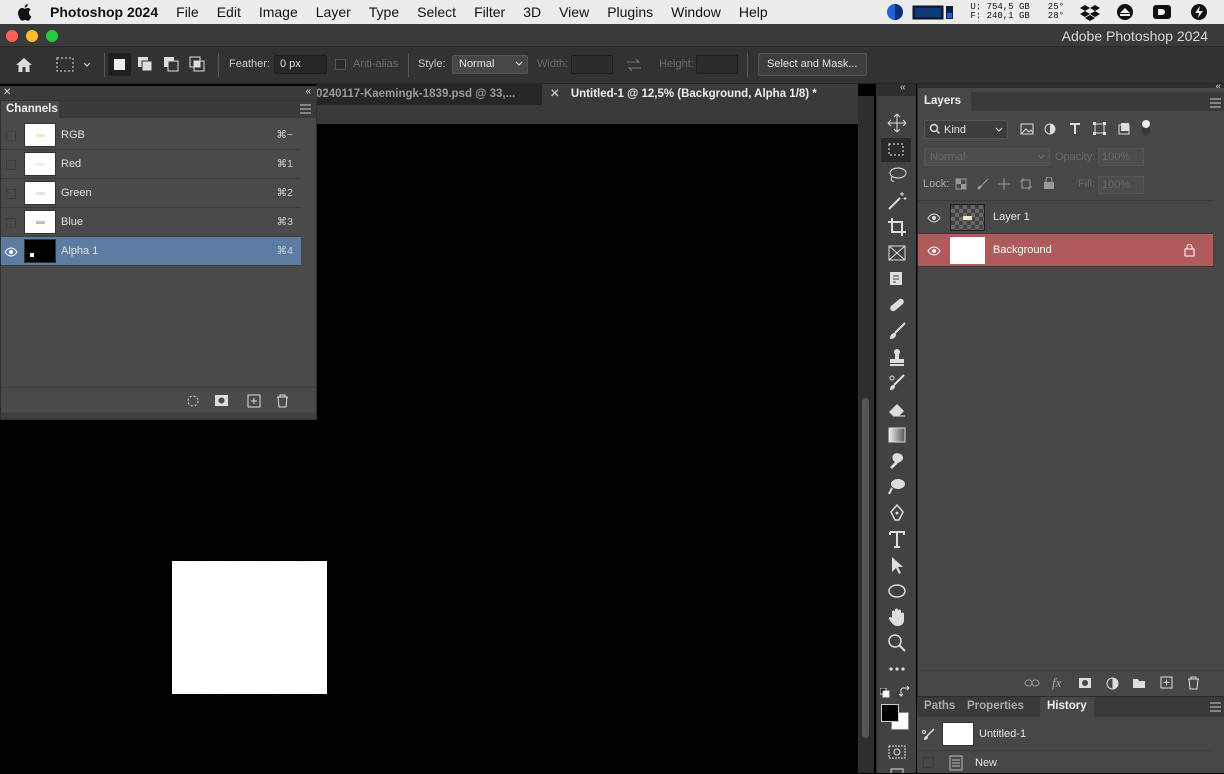 Image resolution: width=1224 pixels, height=774 pixels. Describe the element at coordinates (75, 65) in the screenshot. I see `marquee-preset-icon` at that location.